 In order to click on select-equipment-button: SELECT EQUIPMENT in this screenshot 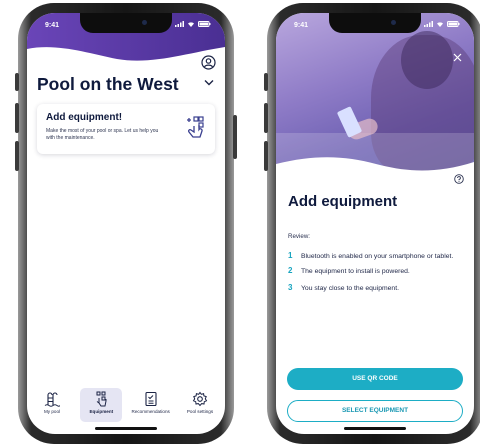, I will do `click(375, 411)`.